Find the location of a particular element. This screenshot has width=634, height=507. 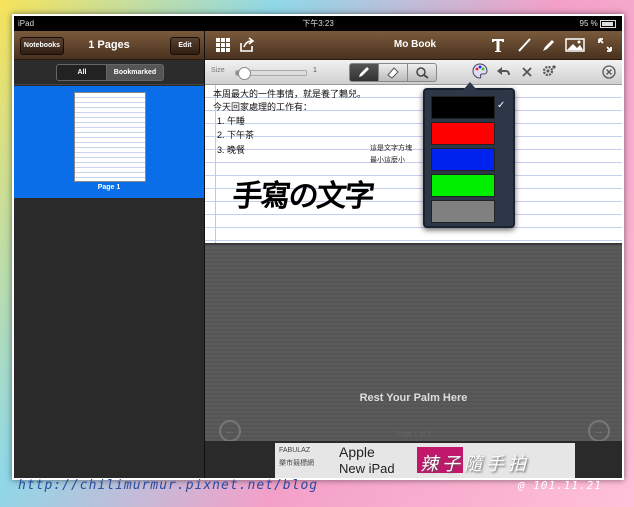

zoom-icon is located at coordinates (422, 73).